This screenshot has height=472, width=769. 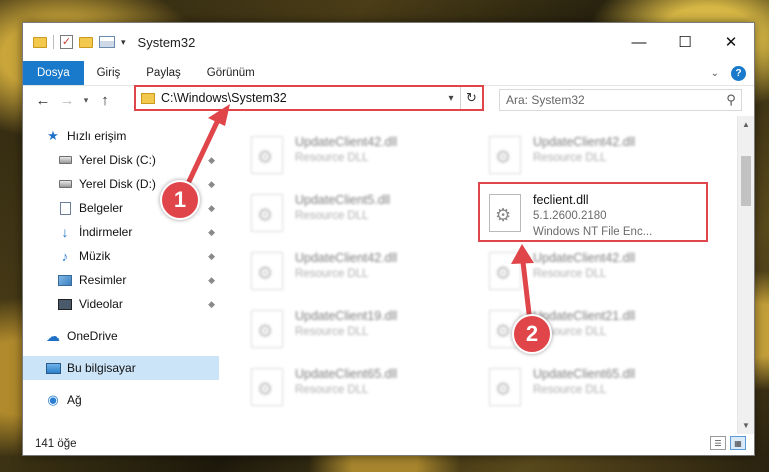 I want to click on file-meta: UpdateClient5.dll Resource DLL, so click(x=338, y=207).